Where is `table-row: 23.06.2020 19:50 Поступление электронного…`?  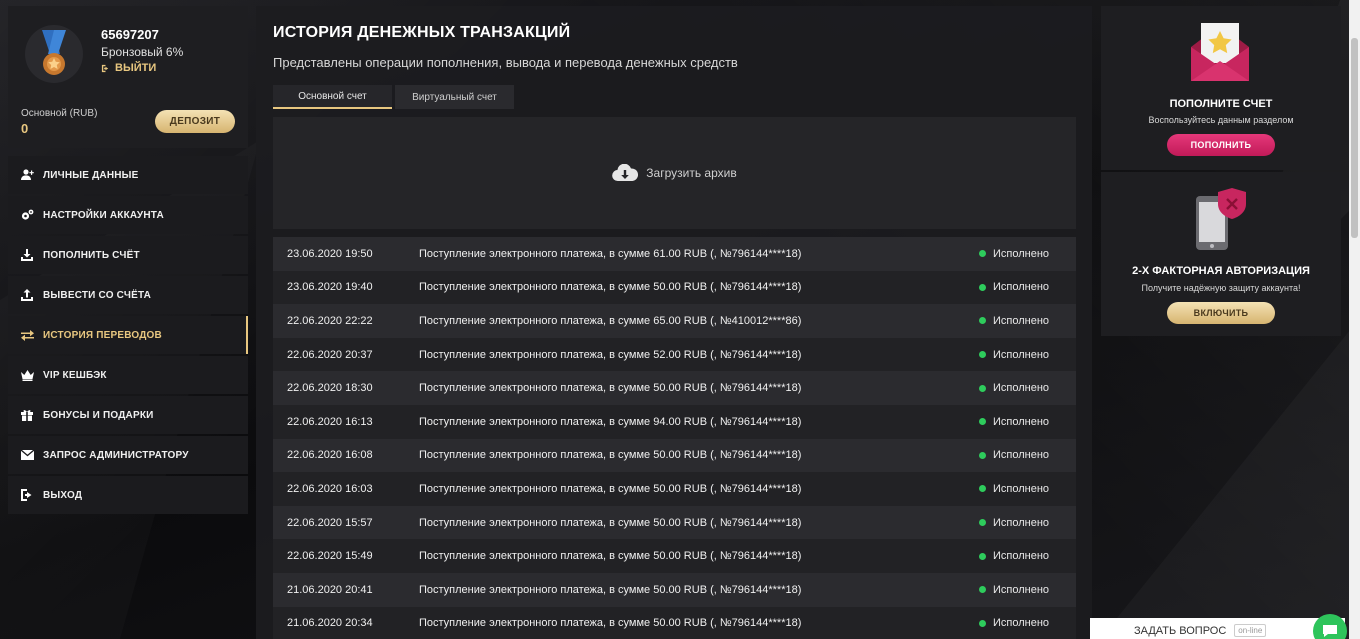 table-row: 23.06.2020 19:50 Поступление электронного… is located at coordinates (674, 254).